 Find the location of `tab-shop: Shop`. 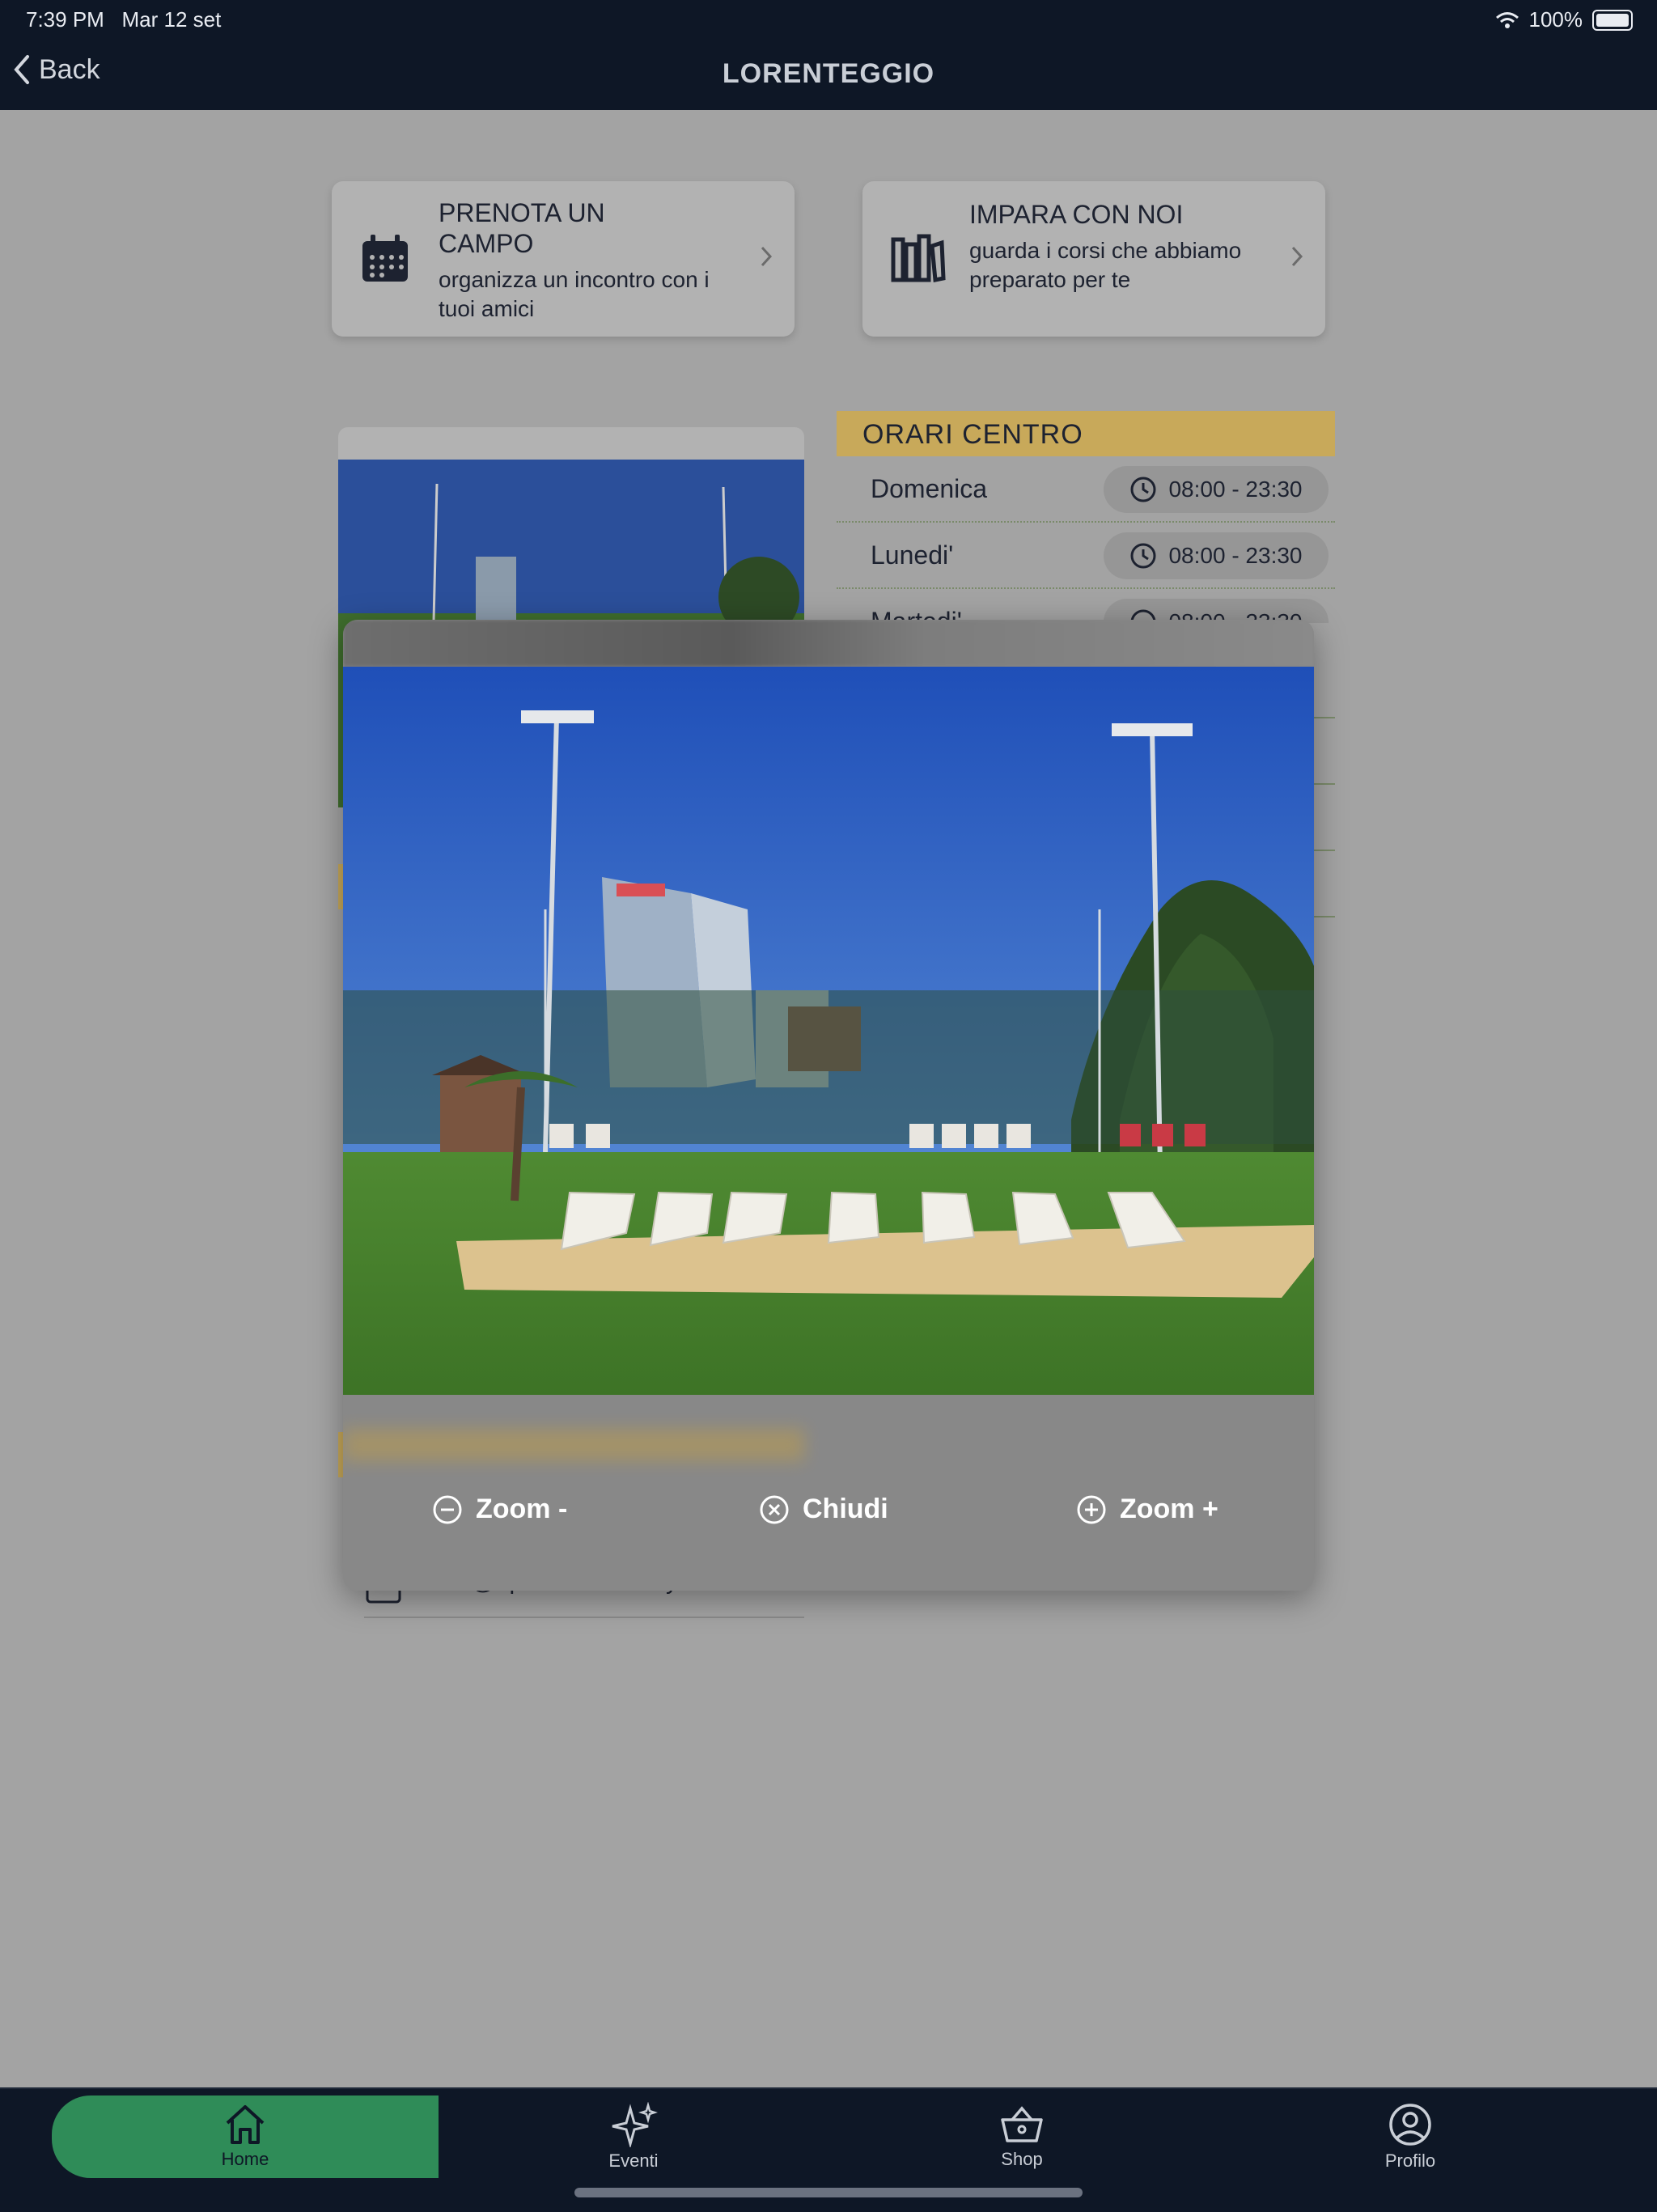

tab-shop: Shop is located at coordinates (1021, 2136).